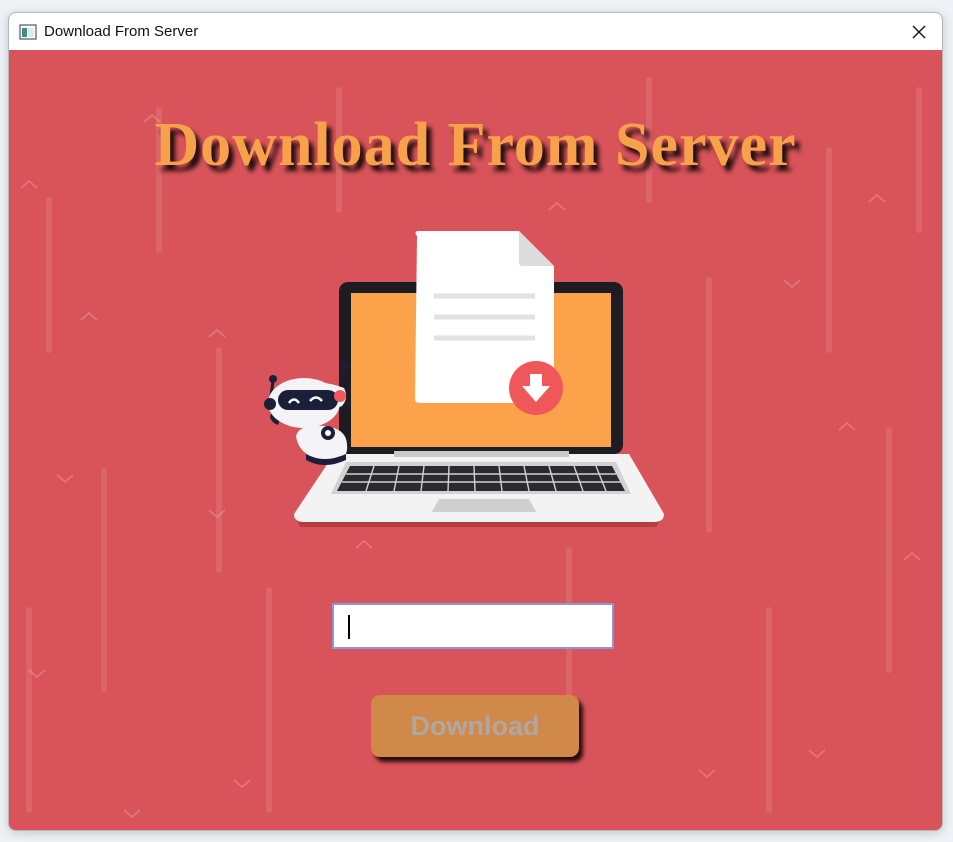 This screenshot has width=953, height=842. I want to click on close-icon, so click(919, 31).